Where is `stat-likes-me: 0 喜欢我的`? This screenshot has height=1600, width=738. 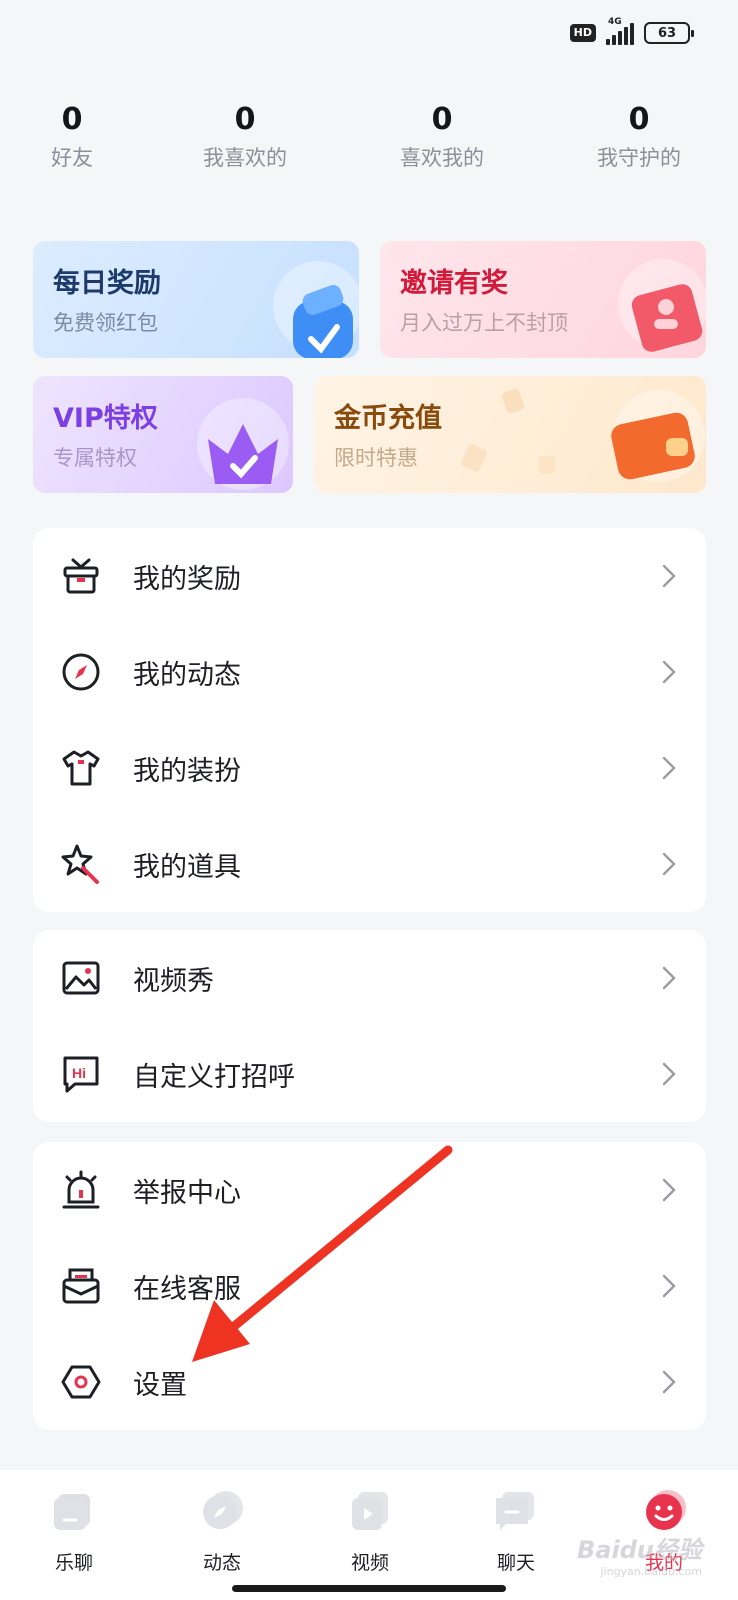
stat-likes-me: 0 喜欢我的 is located at coordinates (442, 136).